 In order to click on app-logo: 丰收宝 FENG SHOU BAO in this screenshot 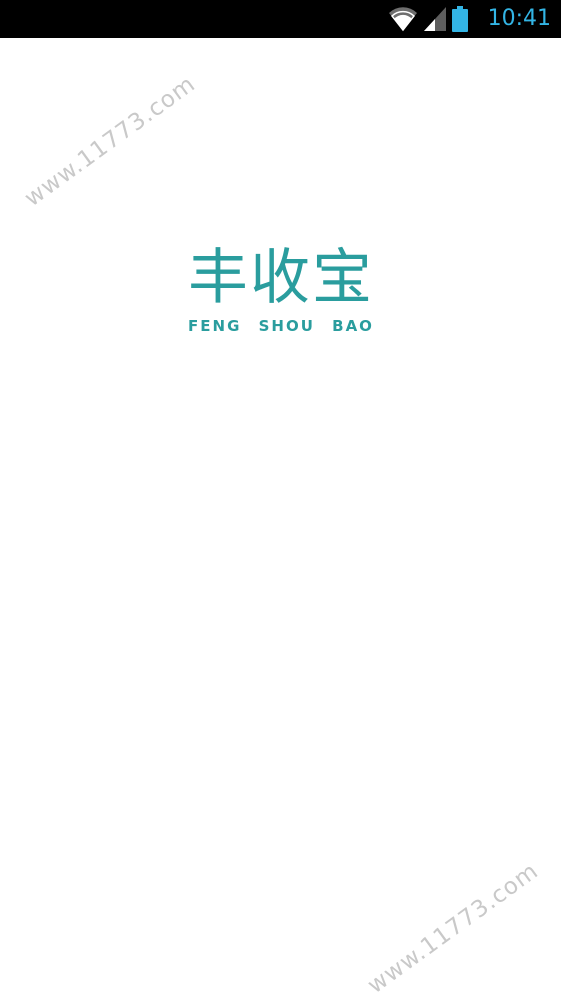, I will do `click(281, 289)`.